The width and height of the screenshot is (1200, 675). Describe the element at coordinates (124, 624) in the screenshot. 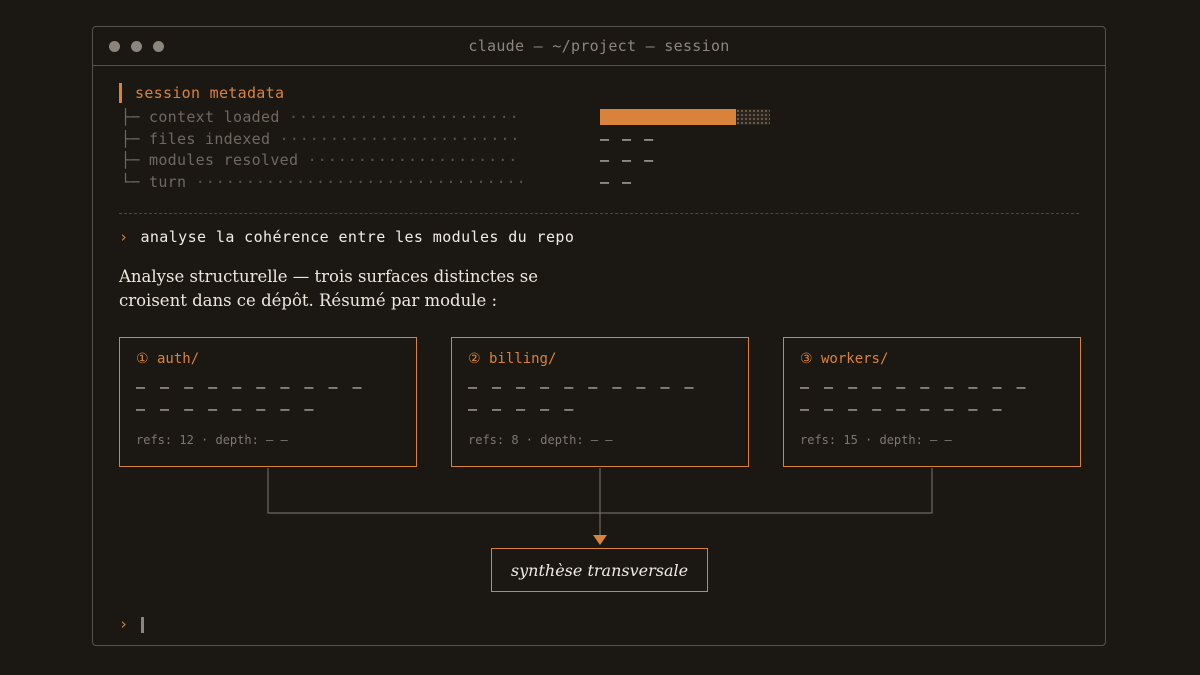

I see `input-caret-icon: ›` at that location.